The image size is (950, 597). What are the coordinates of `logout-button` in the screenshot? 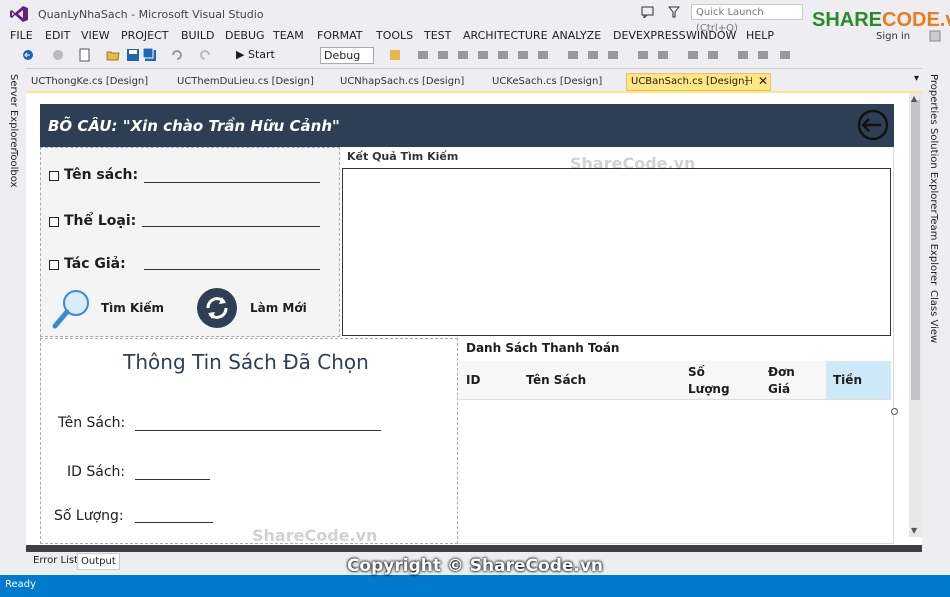 It's located at (873, 125).